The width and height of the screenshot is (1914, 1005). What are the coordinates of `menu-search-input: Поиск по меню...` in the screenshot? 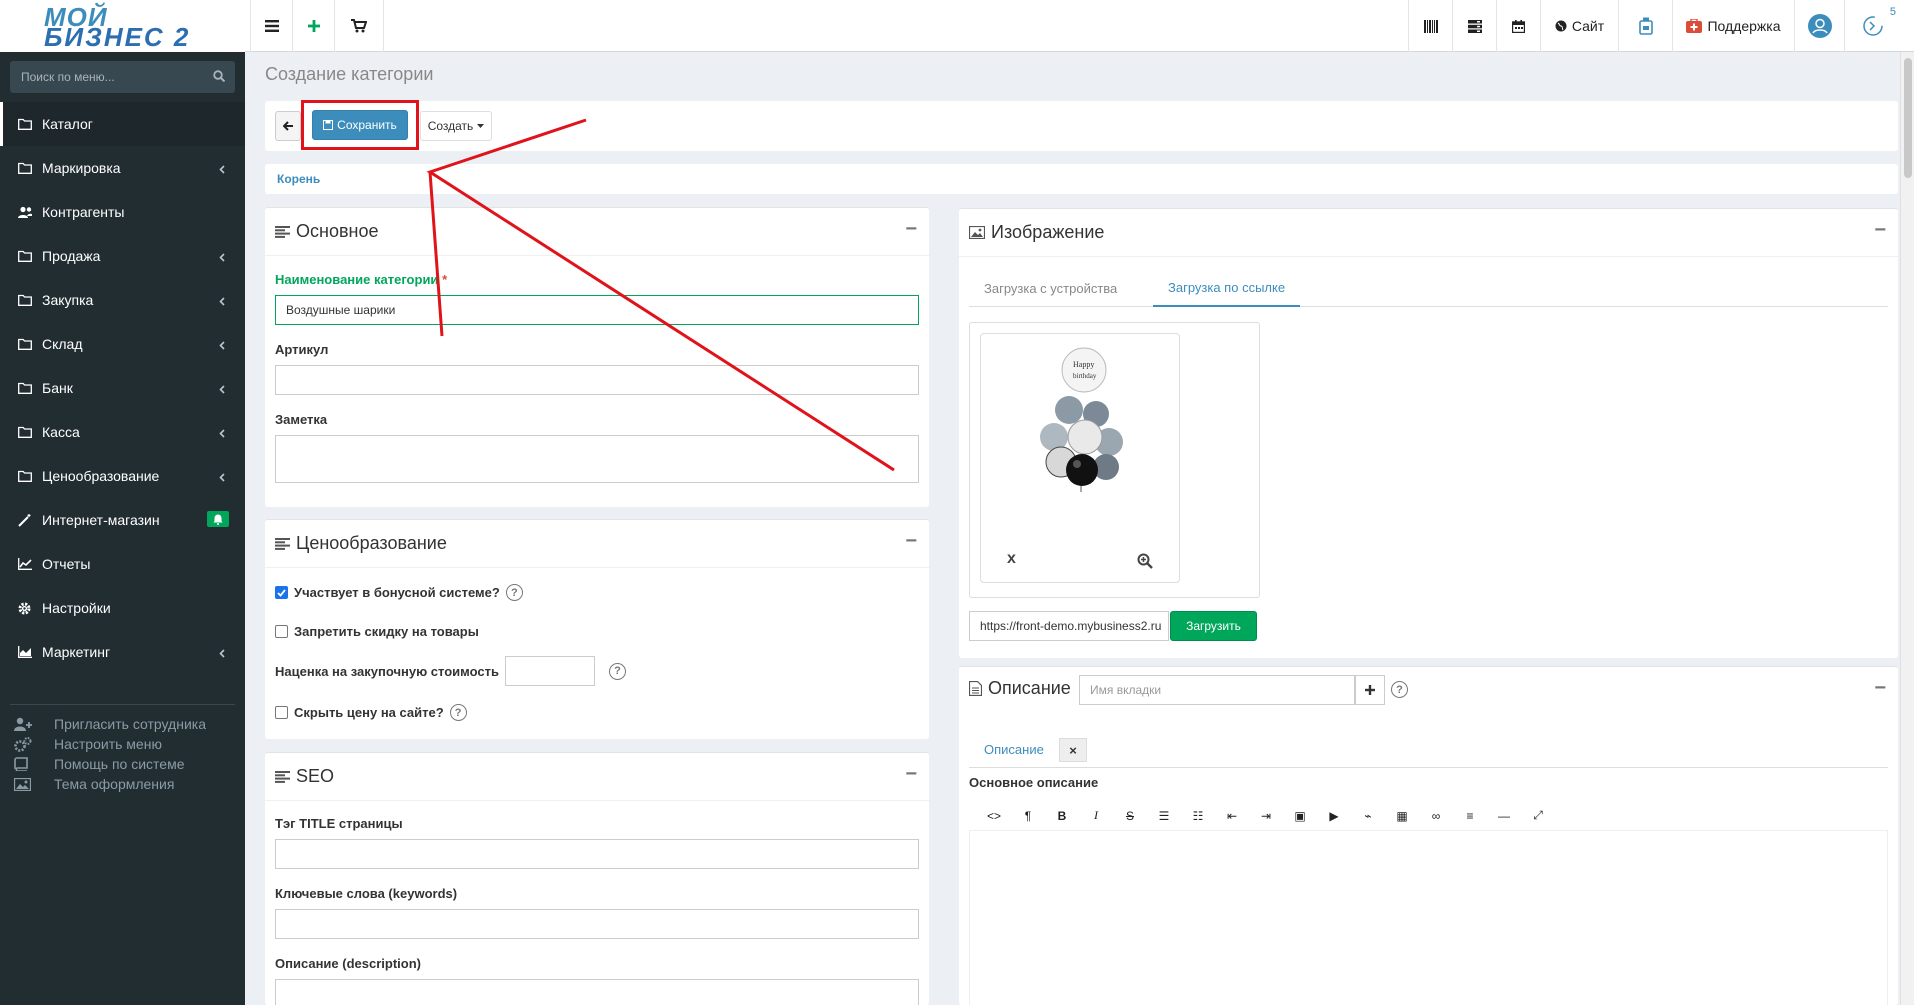 It's located at (122, 77).